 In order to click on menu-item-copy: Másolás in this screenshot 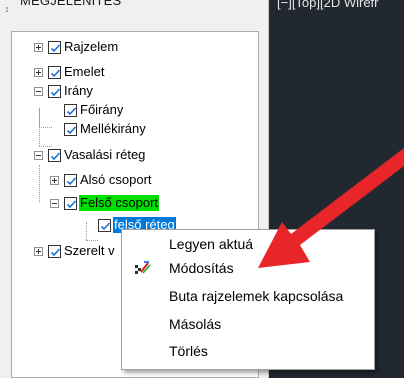, I will do `click(248, 324)`.